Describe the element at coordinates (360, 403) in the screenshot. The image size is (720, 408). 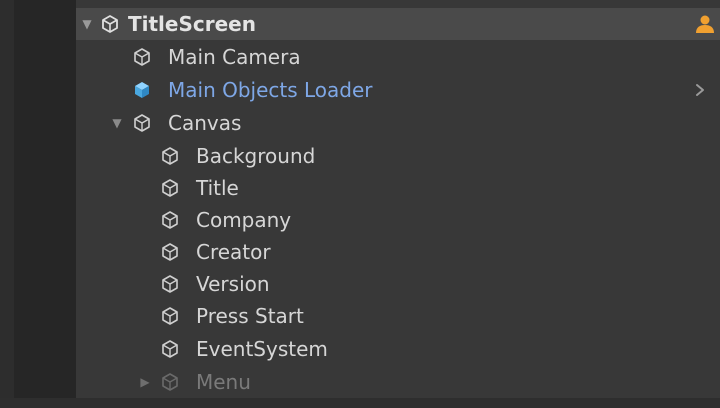
I see `panel-bottom-edge` at that location.